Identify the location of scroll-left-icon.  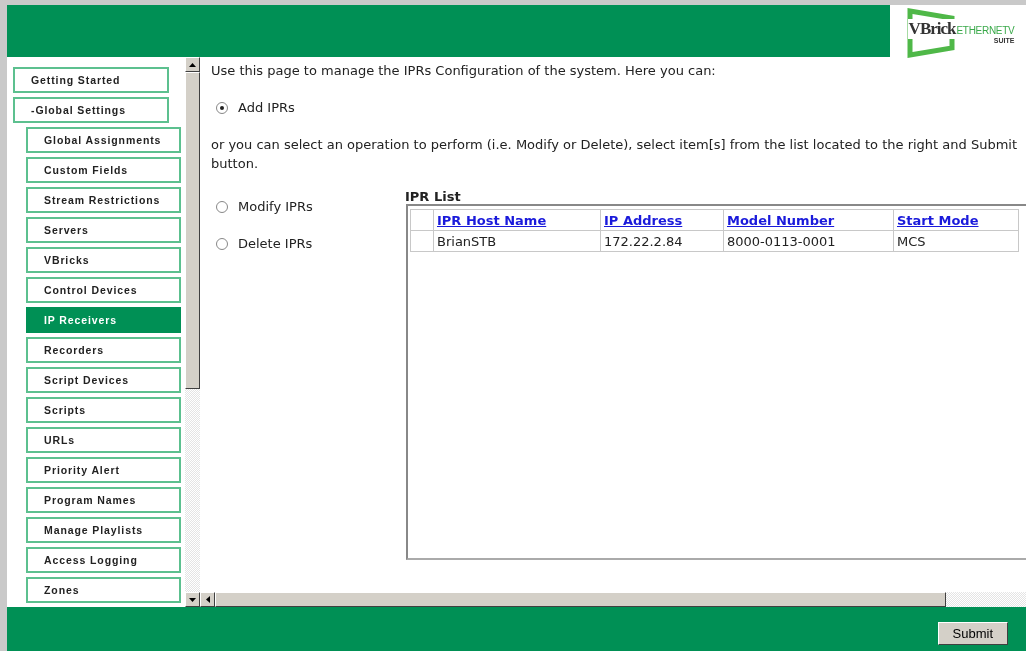
(207, 599).